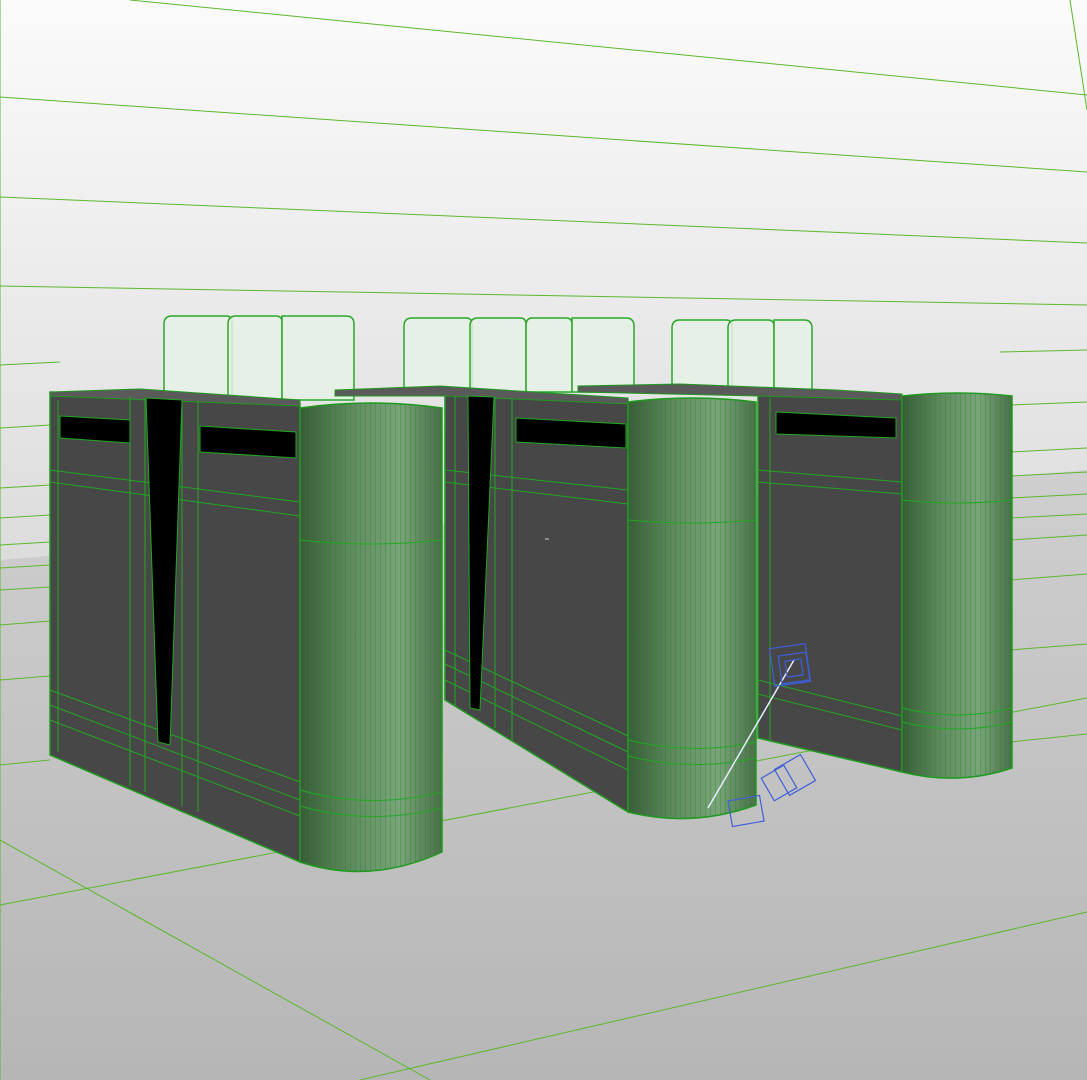 The width and height of the screenshot is (1087, 1080). Describe the element at coordinates (830, 582) in the screenshot. I see `gate-body` at that location.